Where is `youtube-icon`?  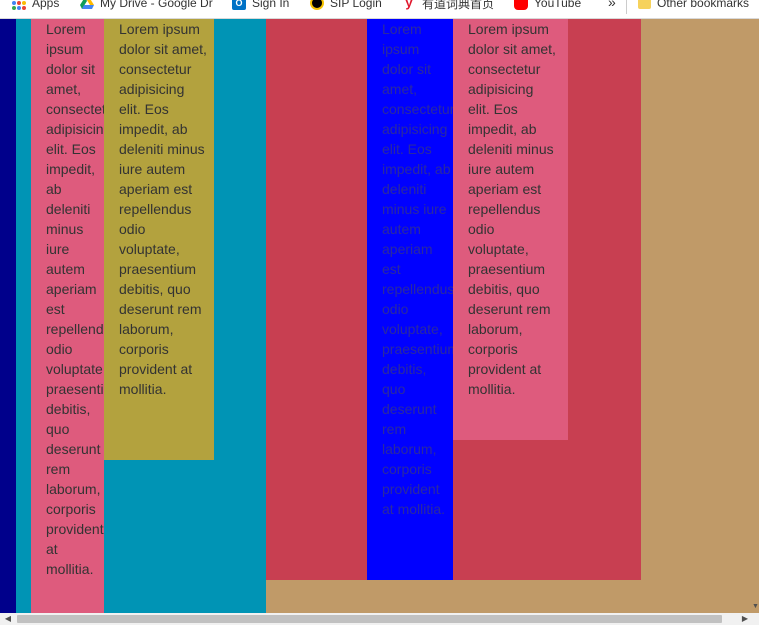
youtube-icon is located at coordinates (521, 5).